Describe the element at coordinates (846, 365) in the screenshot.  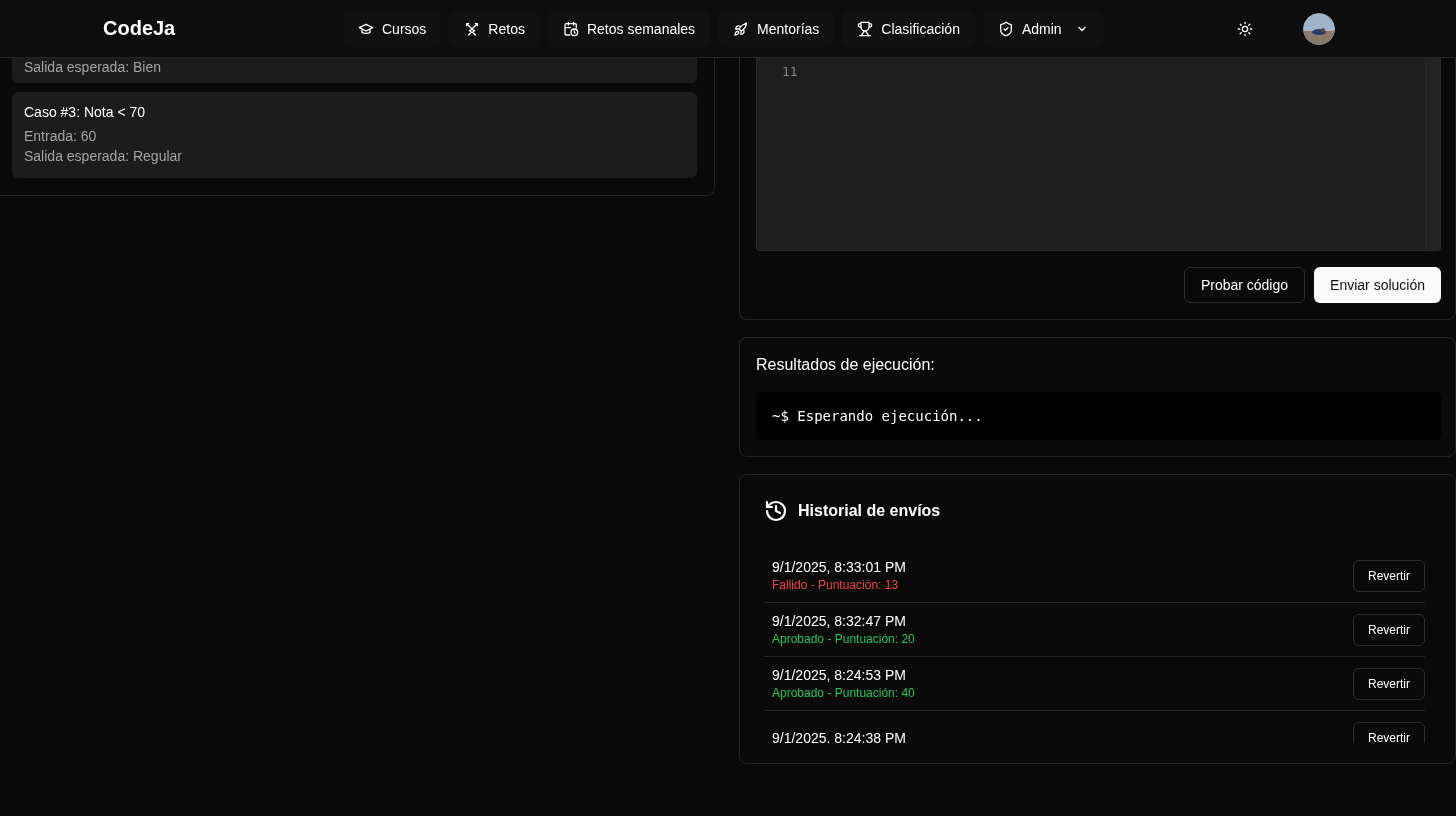
I see `results-title: Resultados de ejecución:` at that location.